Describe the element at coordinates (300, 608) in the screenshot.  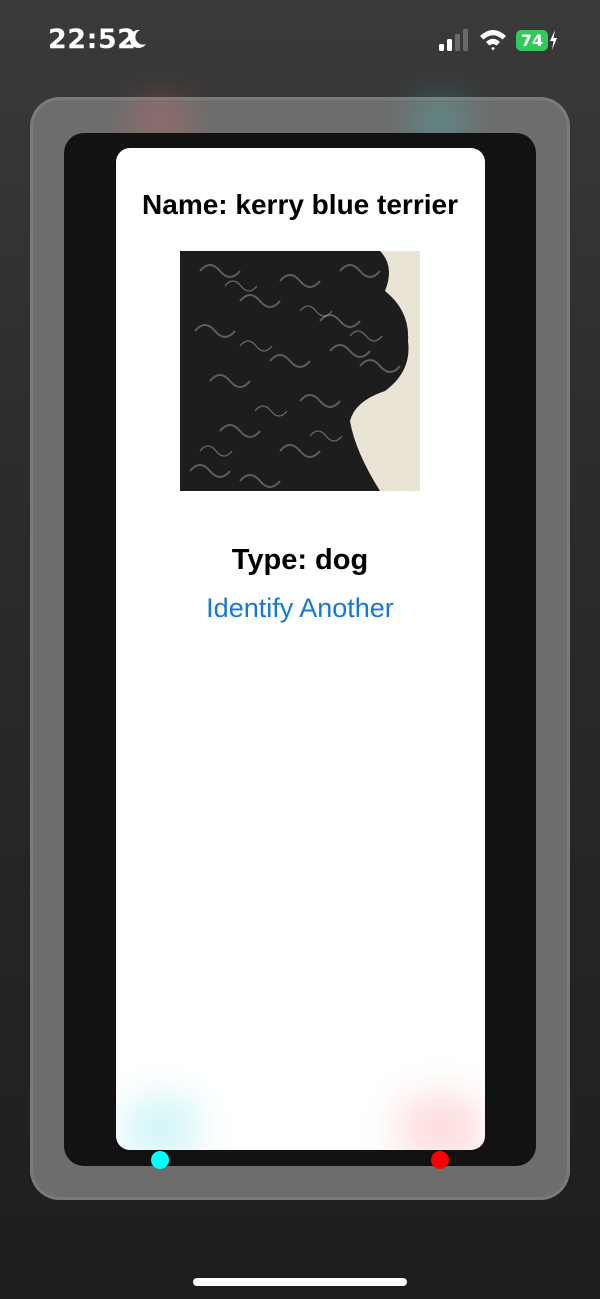
I see `identify-another-button: Identify Another` at that location.